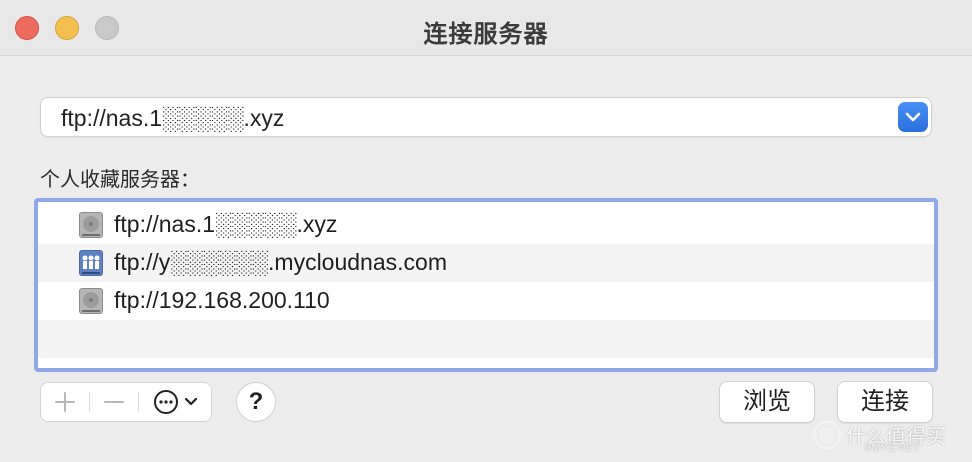 The image size is (972, 462). I want to click on remove-favorite-button, so click(114, 402).